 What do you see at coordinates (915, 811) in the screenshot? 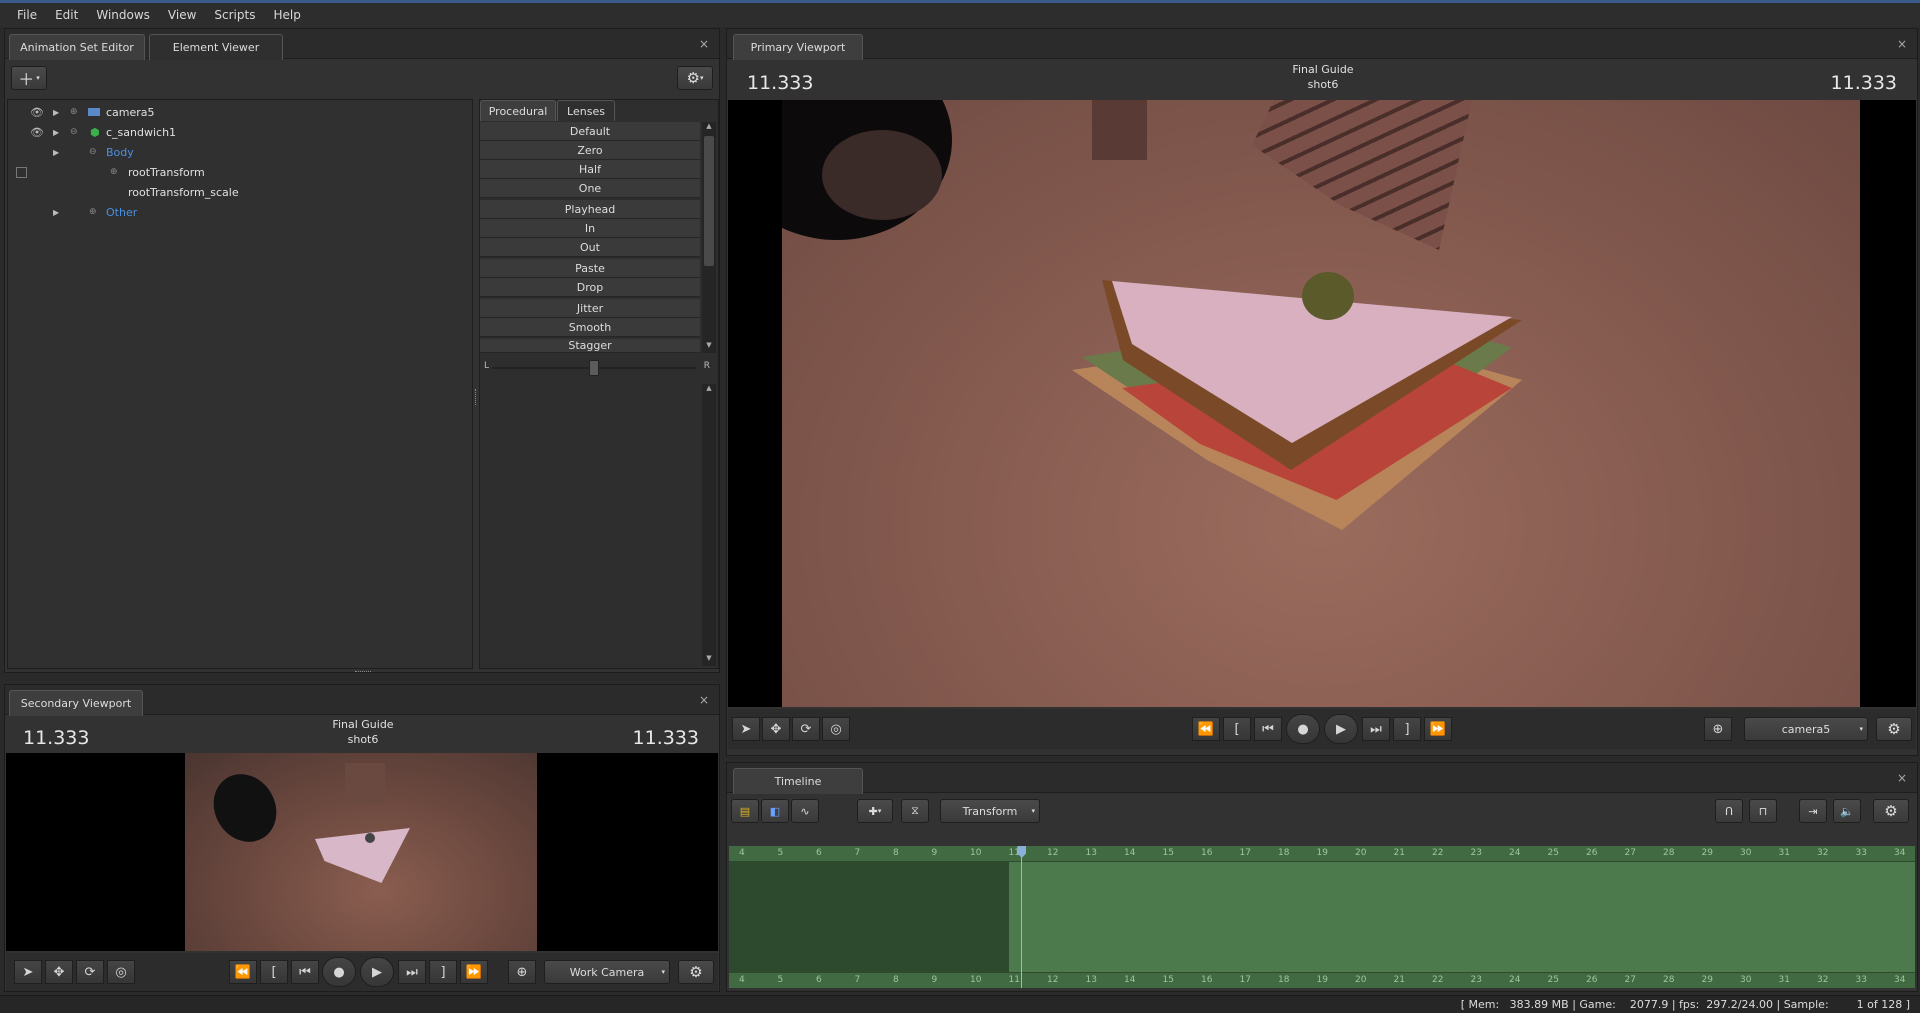
I see `time-scale-button: ⧖` at bounding box center [915, 811].